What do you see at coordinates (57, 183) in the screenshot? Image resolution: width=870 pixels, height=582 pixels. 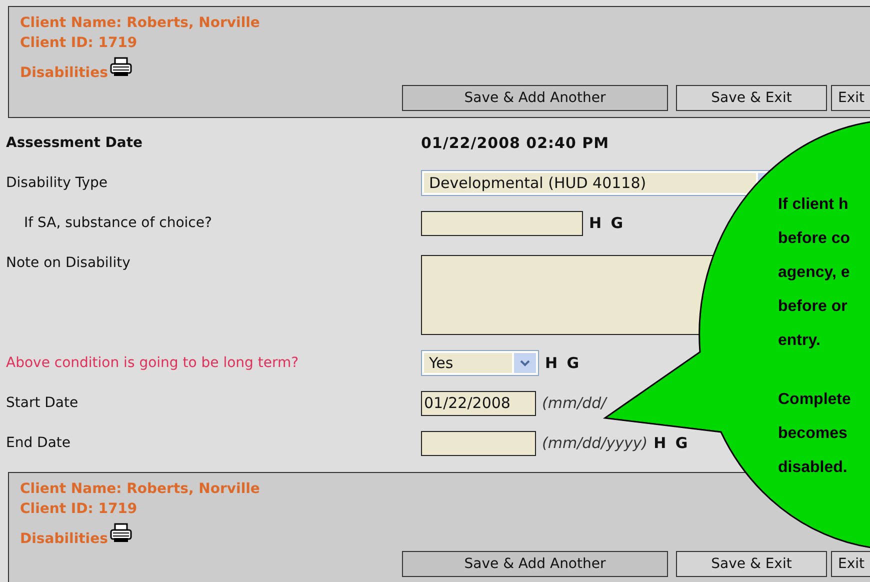 I see `field-label: Disability Type` at bounding box center [57, 183].